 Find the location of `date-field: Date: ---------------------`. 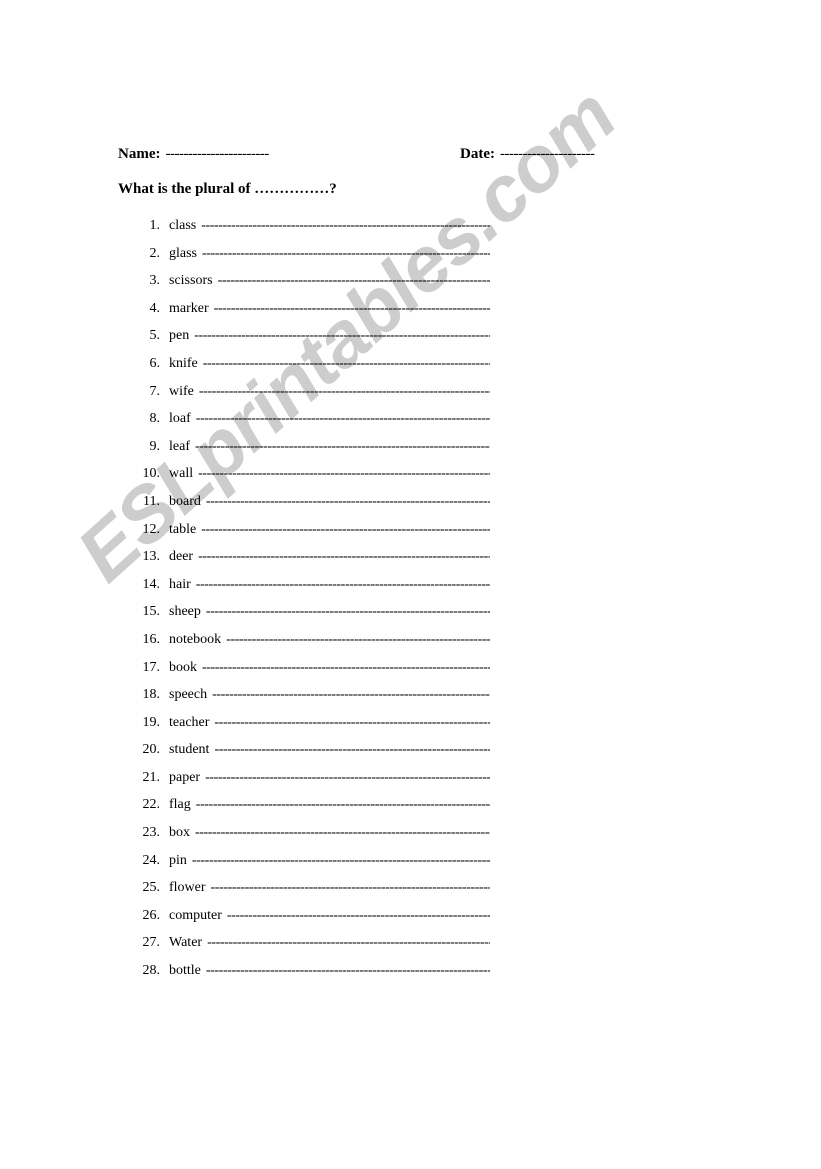

date-field: Date: --------------------- is located at coordinates (527, 154).